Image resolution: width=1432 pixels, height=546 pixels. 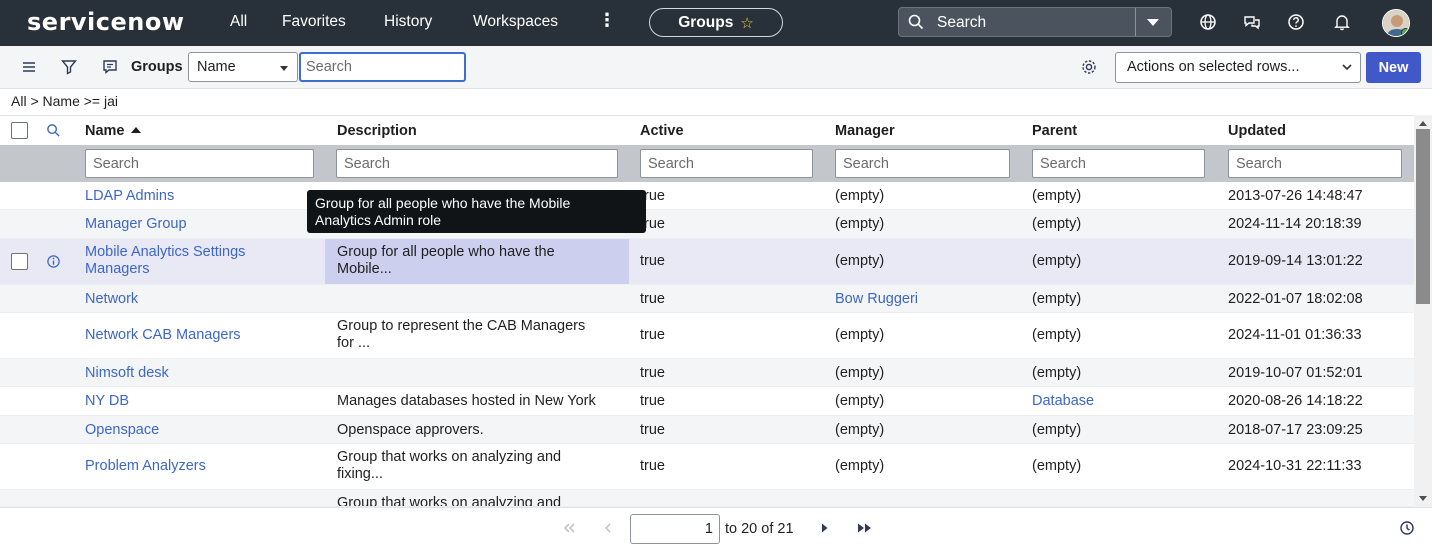 What do you see at coordinates (962, 22) in the screenshot?
I see `global-search-placeholder: Search` at bounding box center [962, 22].